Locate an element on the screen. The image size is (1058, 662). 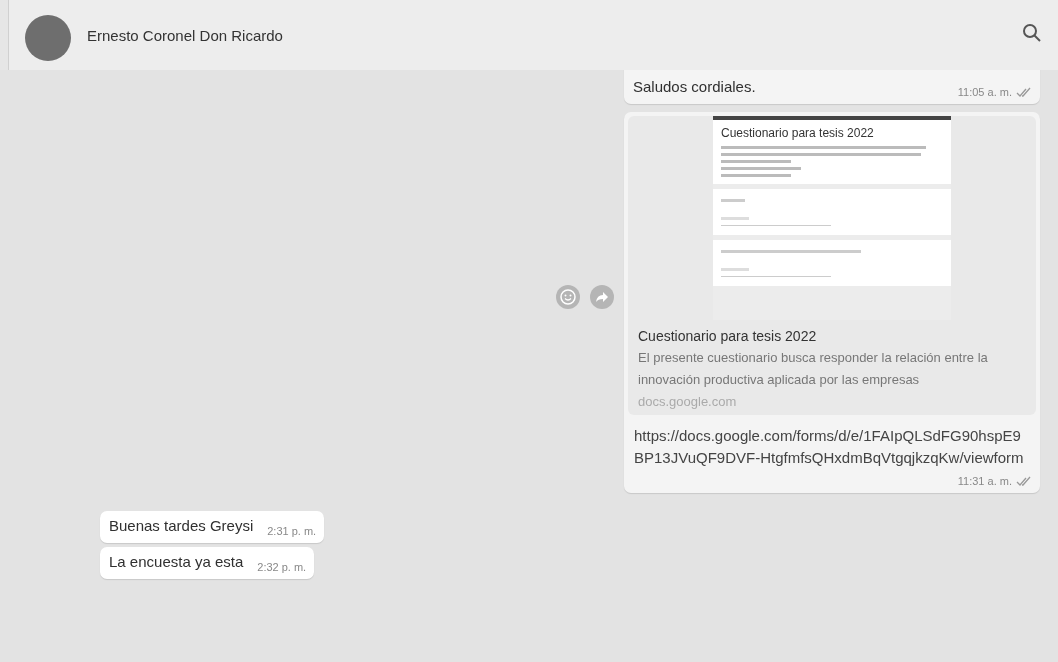
message-time: 11:05 a. m. is located at coordinates (984, 92).